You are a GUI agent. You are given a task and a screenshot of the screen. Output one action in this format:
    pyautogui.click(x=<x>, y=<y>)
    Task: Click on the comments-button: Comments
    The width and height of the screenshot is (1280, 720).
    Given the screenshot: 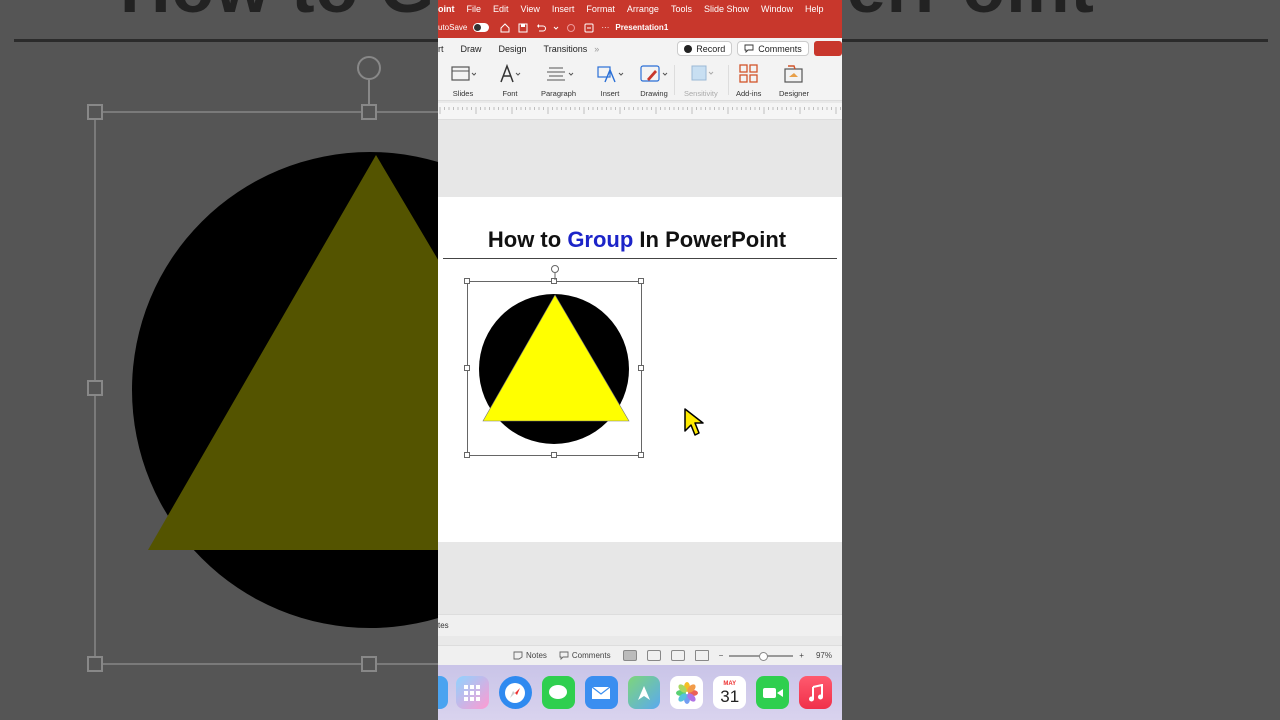 What is the action you would take?
    pyautogui.click(x=773, y=48)
    